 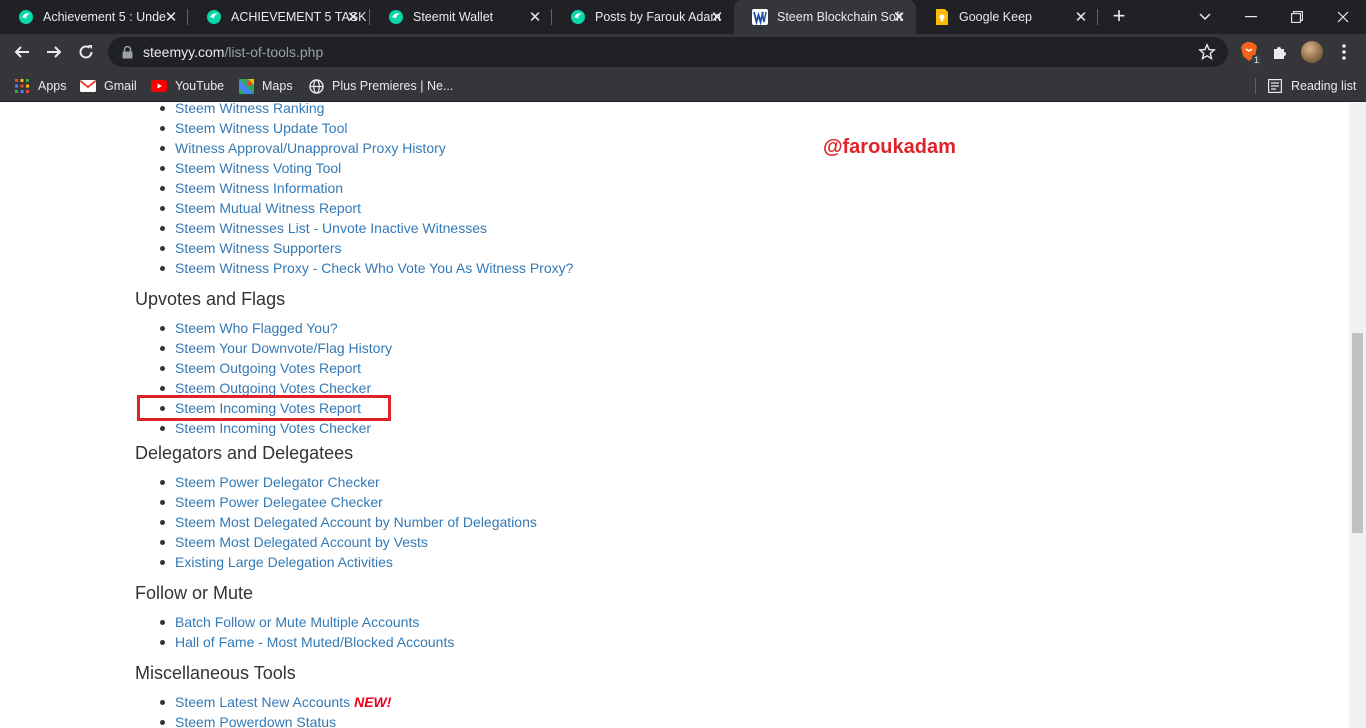 What do you see at coordinates (283, 348) in the screenshot?
I see `tool-link: Steem Your Downvote/Flag History` at bounding box center [283, 348].